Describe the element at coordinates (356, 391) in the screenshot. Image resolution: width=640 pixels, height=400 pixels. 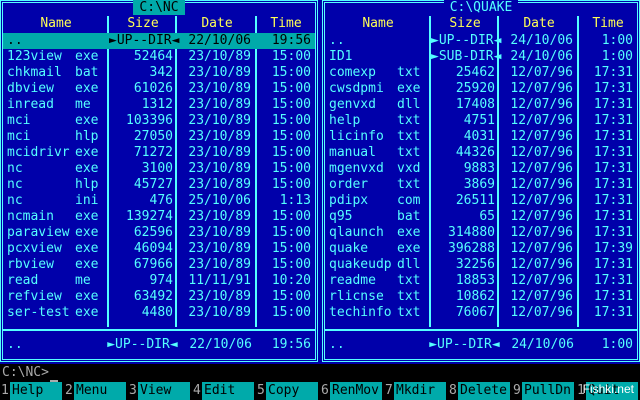
I see `fkey-label: RenMov` at that location.